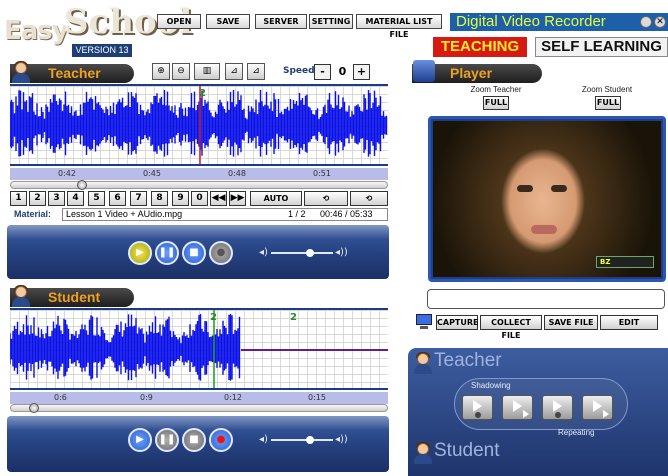 This screenshot has width=668, height=476. Describe the element at coordinates (228, 21) in the screenshot. I see `save-button: SAVE` at that location.